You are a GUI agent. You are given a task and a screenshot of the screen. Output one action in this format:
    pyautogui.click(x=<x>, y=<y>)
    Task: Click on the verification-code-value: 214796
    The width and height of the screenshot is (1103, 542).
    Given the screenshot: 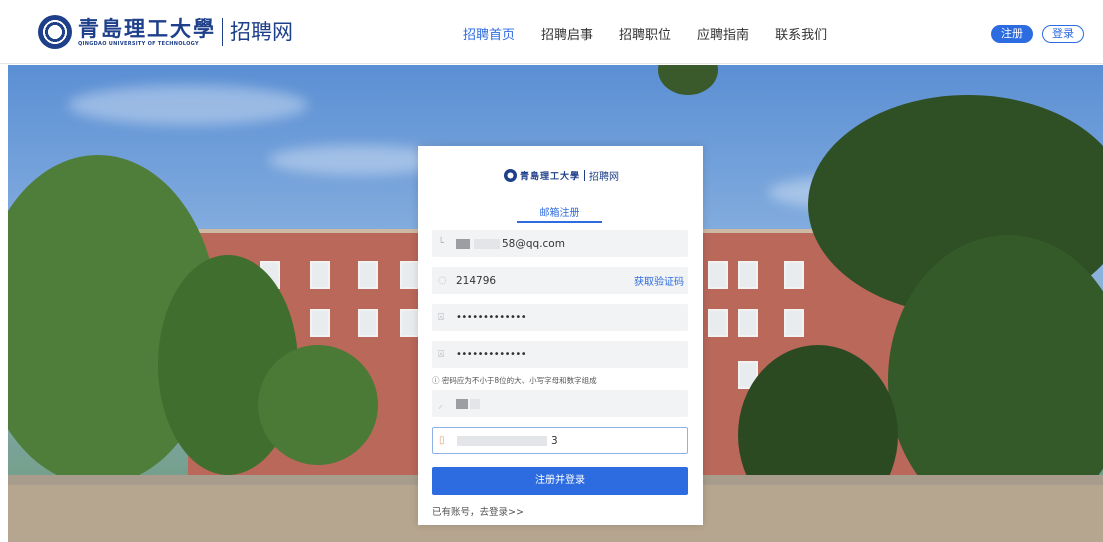 What is the action you would take?
    pyautogui.click(x=476, y=280)
    